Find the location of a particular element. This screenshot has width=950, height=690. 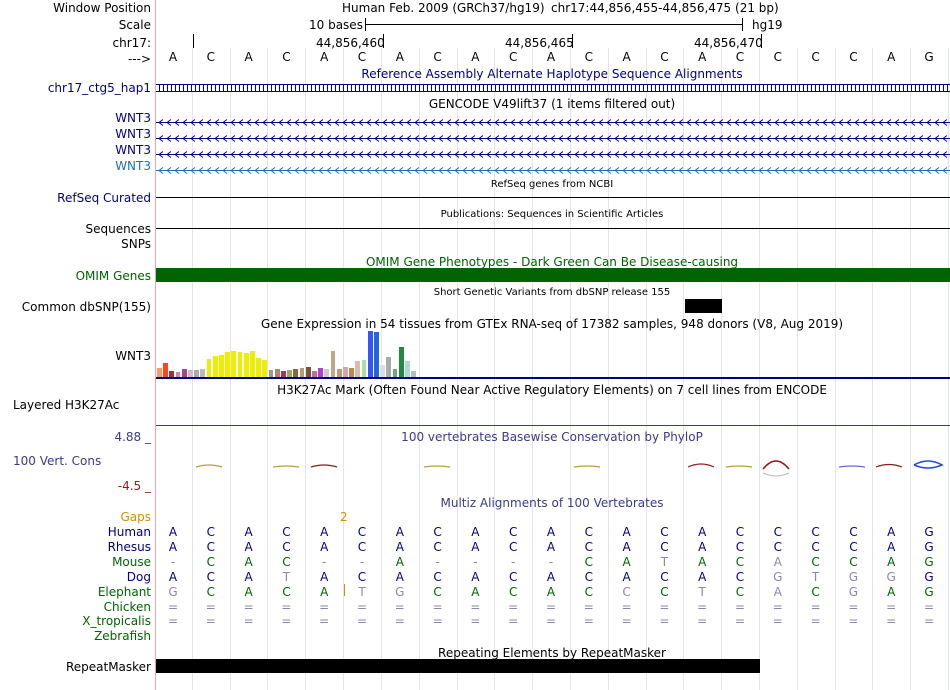

label-common-dbsnp: Common dbSNP(155) is located at coordinates (86, 307).